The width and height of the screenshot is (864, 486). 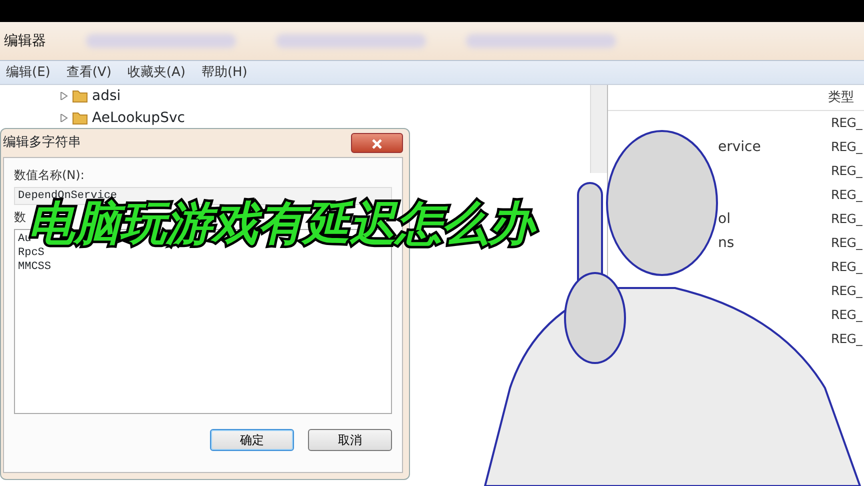 What do you see at coordinates (31, 253) in the screenshot?
I see `text-line: RpcS` at bounding box center [31, 253].